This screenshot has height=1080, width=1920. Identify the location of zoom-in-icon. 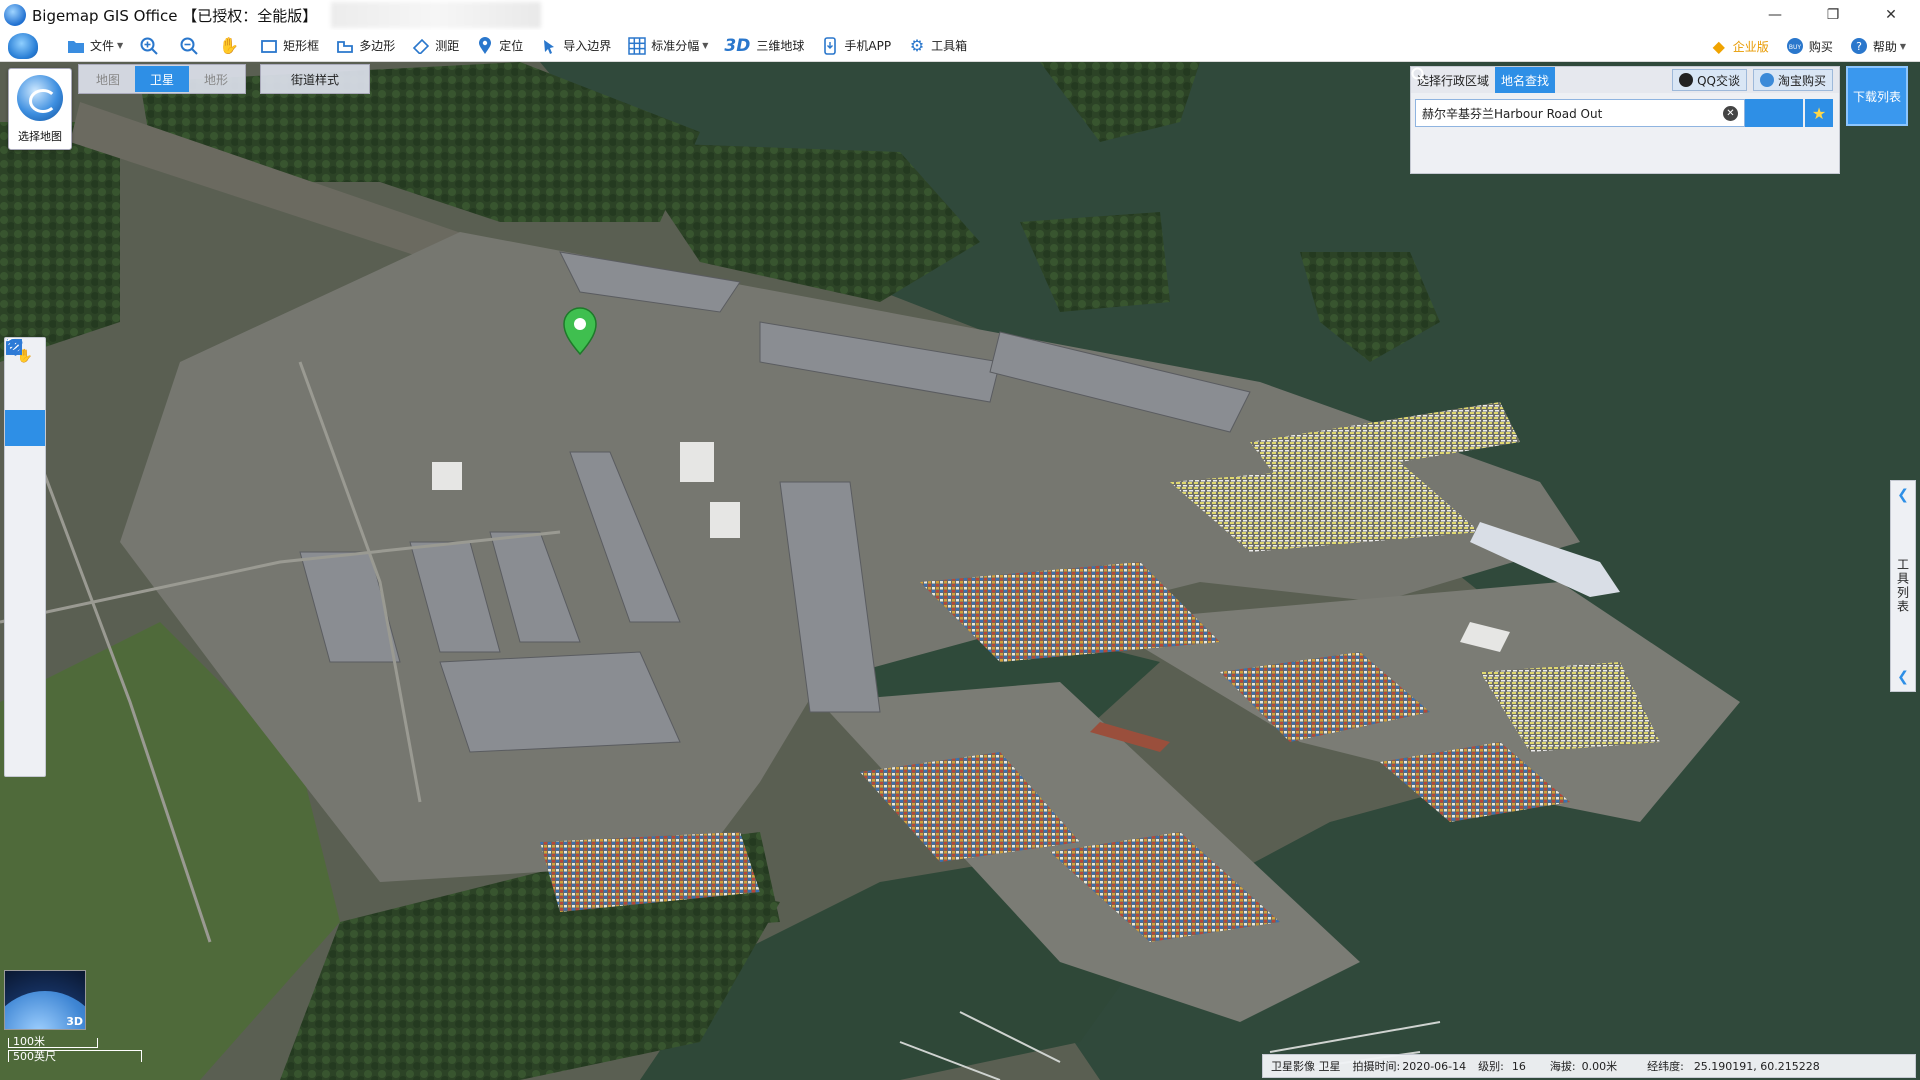
(149, 46).